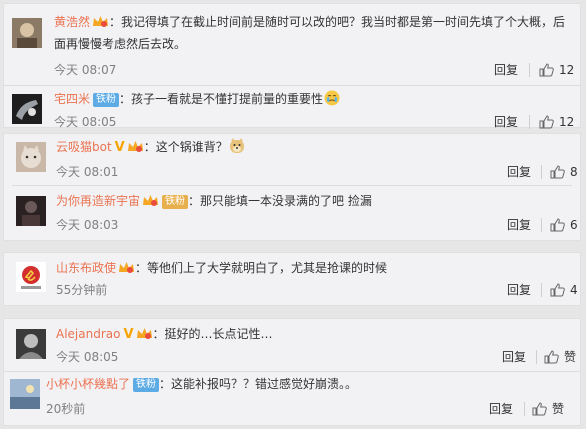  I want to click on comment-card-3: 山东布政使 ：等他们上了大学就明白了，尤其是抢课的时候 55分钟前 回复 4, so click(292, 279).